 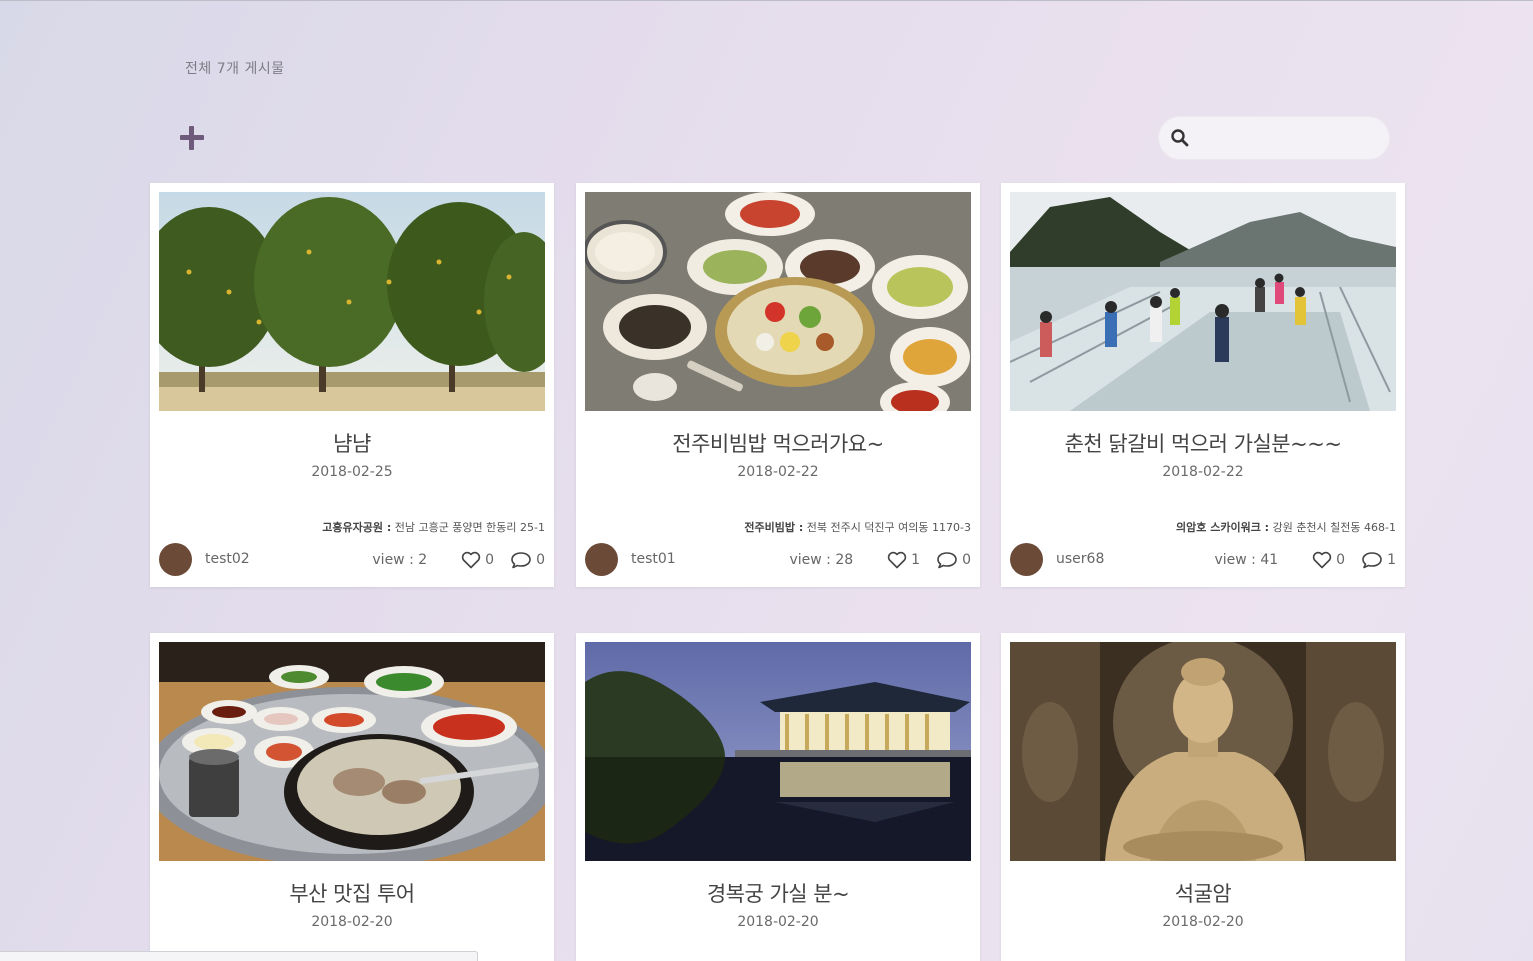 What do you see at coordinates (1223, 527) in the screenshot?
I see `location-name: 의암호 스카이워크 :` at bounding box center [1223, 527].